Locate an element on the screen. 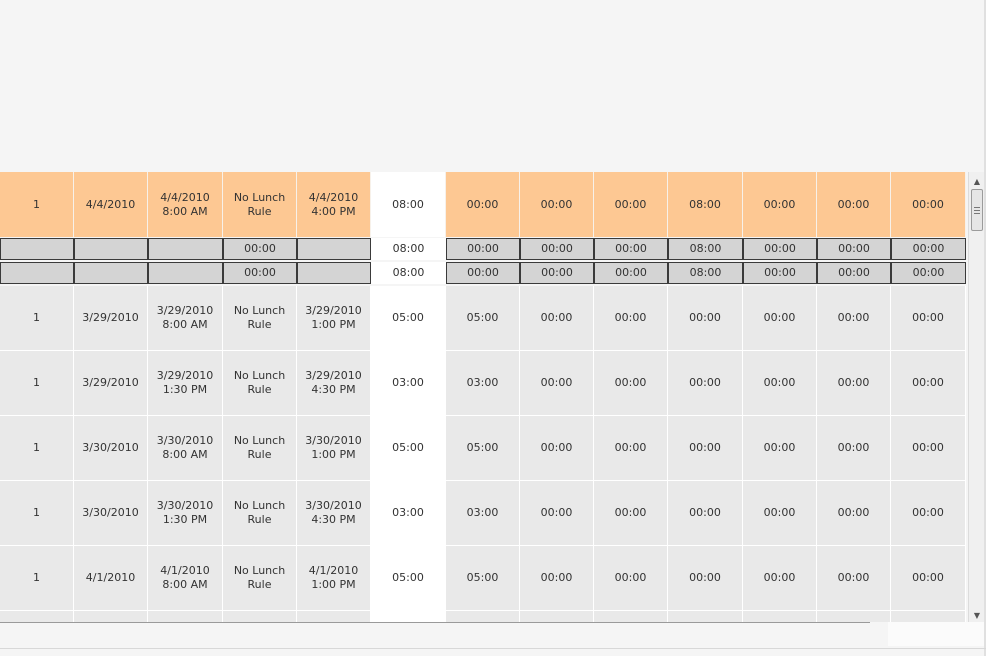  grid-cell: 3/30/2010 4:30 PM is located at coordinates (334, 513).